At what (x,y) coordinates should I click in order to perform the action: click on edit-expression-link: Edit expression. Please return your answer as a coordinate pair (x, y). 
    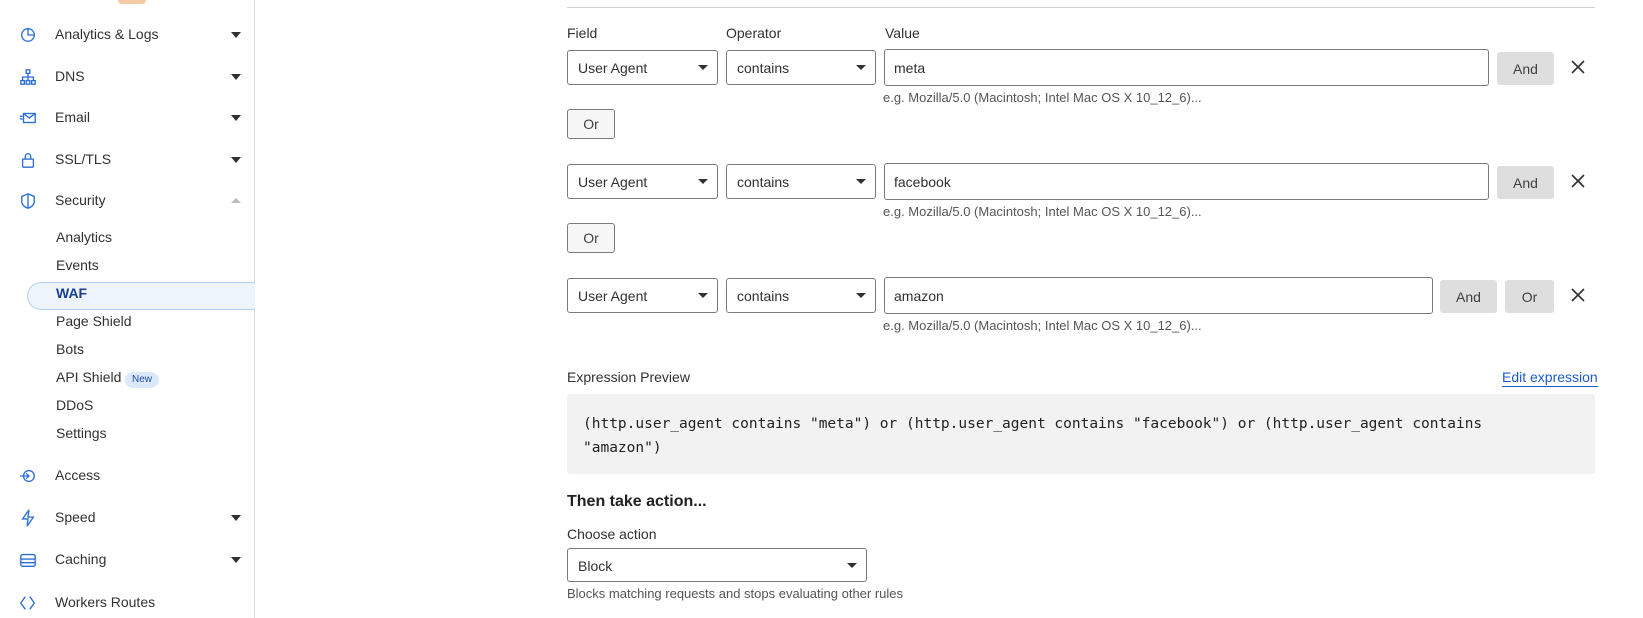
    Looking at the image, I should click on (1550, 378).